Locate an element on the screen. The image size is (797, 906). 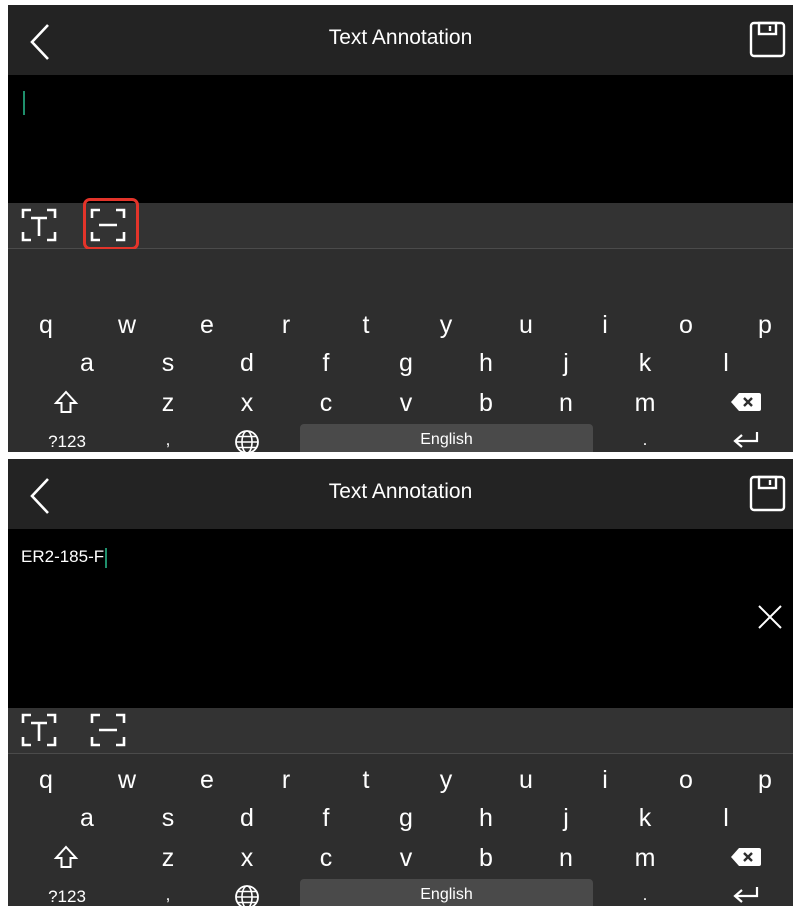
clear-button is located at coordinates (770, 617).